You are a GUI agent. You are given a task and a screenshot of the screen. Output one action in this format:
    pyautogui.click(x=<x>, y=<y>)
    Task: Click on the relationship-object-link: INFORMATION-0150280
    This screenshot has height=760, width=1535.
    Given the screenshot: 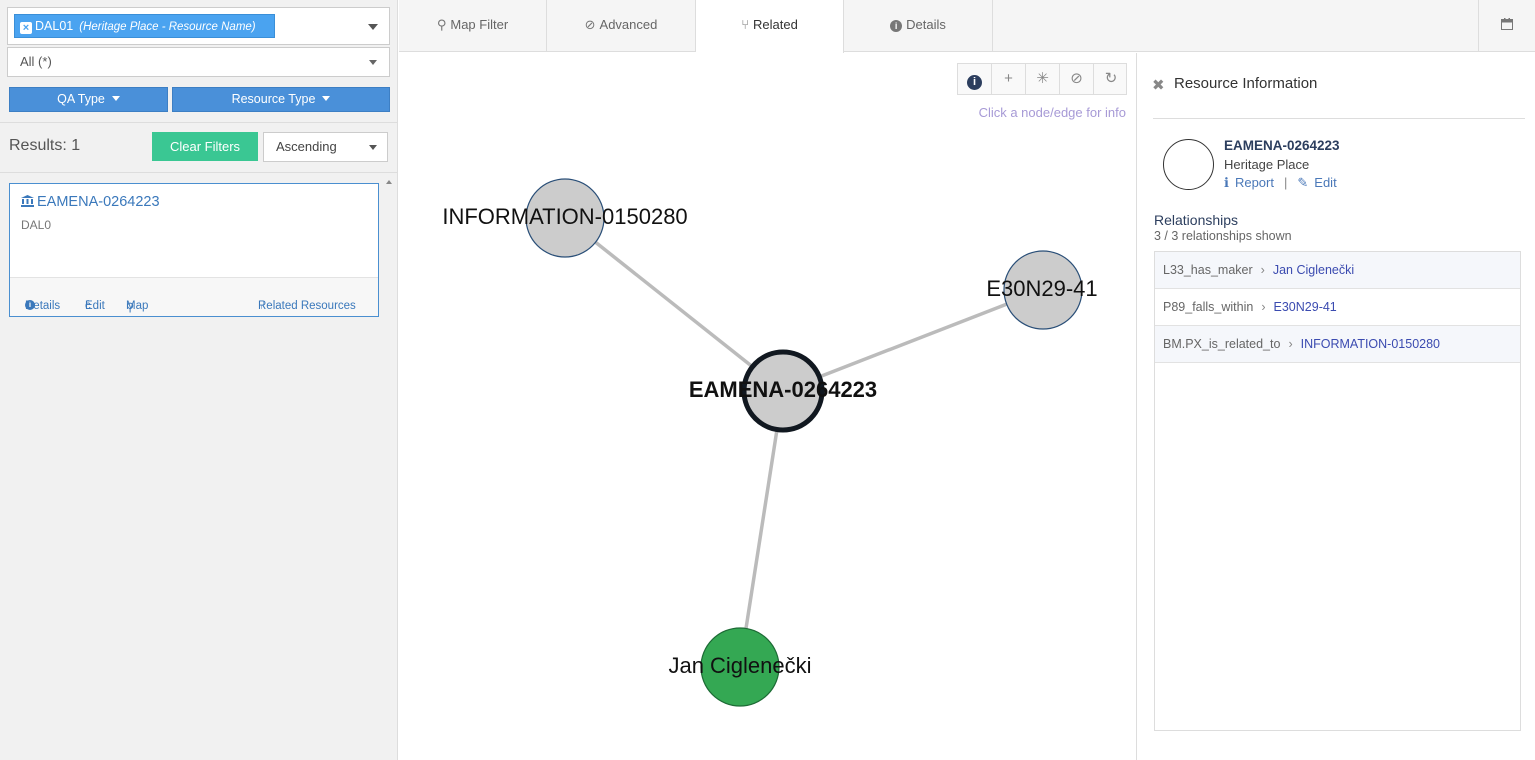 What is the action you would take?
    pyautogui.click(x=1370, y=344)
    